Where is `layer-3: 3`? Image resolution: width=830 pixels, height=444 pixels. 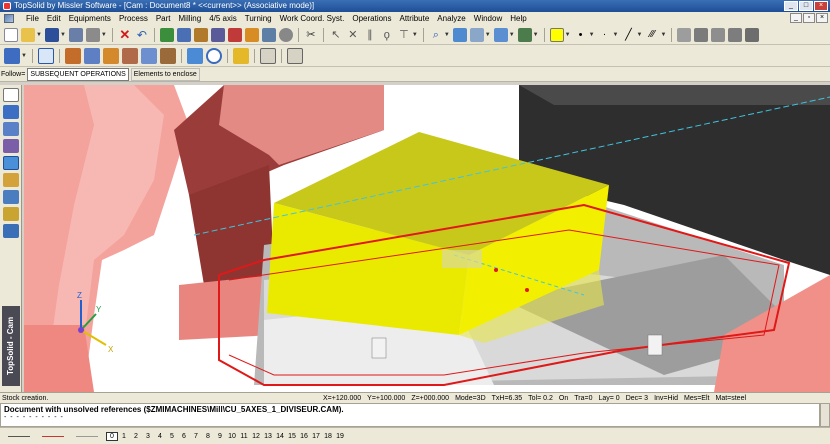 layer-3: 3 is located at coordinates (148, 436).